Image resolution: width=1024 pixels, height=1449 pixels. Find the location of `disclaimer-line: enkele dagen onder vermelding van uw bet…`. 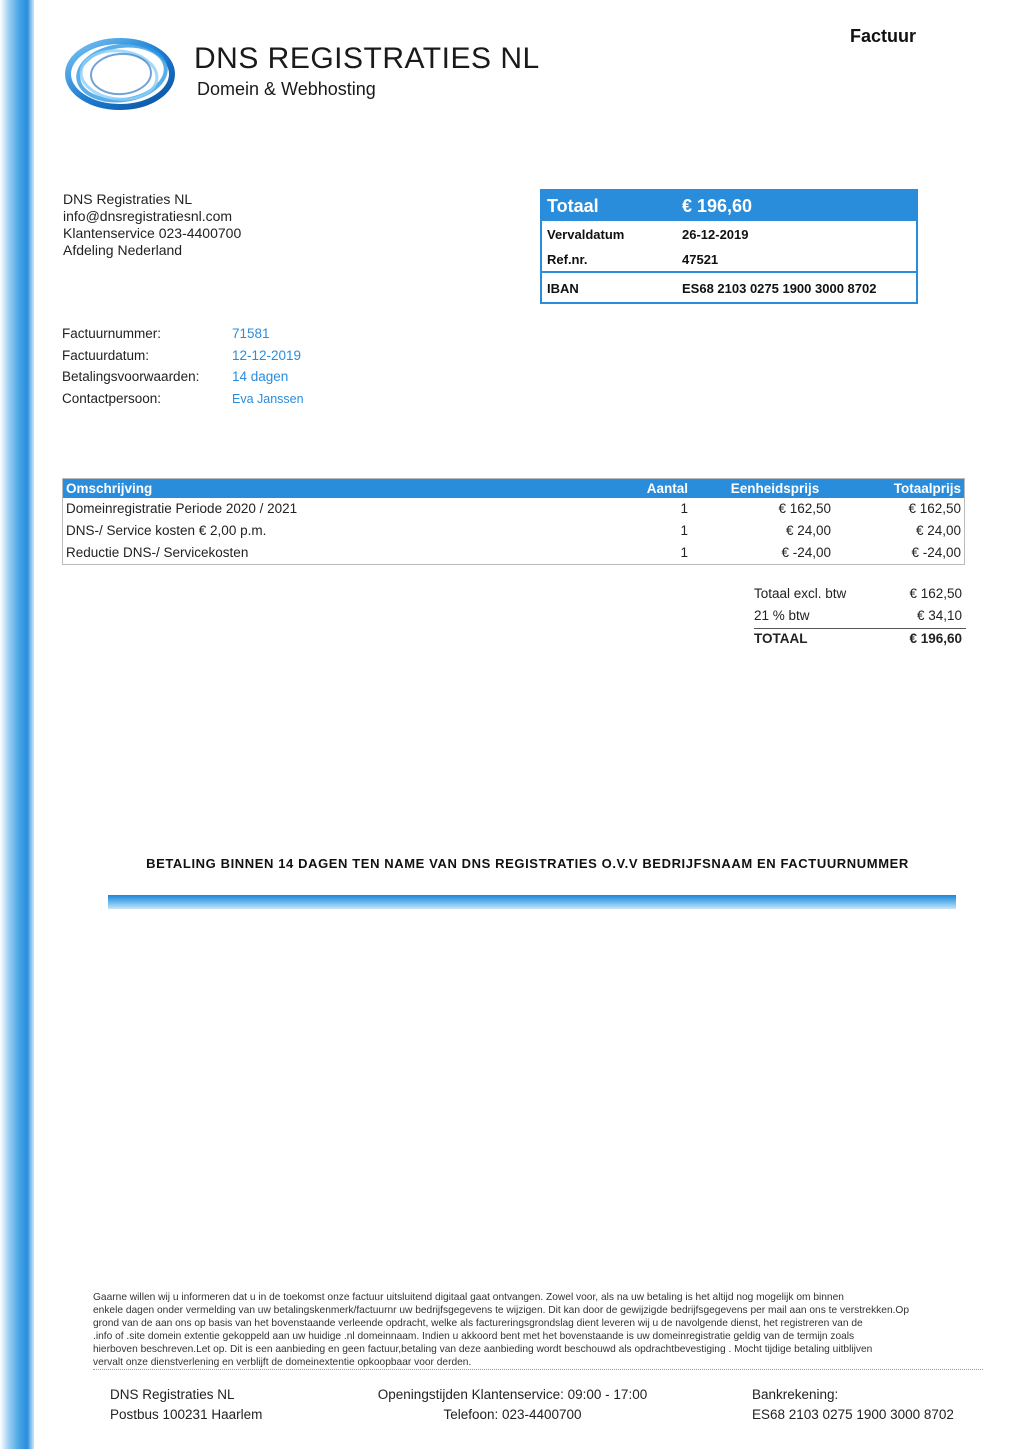

disclaimer-line: enkele dagen onder vermelding van uw bet… is located at coordinates (501, 1311).